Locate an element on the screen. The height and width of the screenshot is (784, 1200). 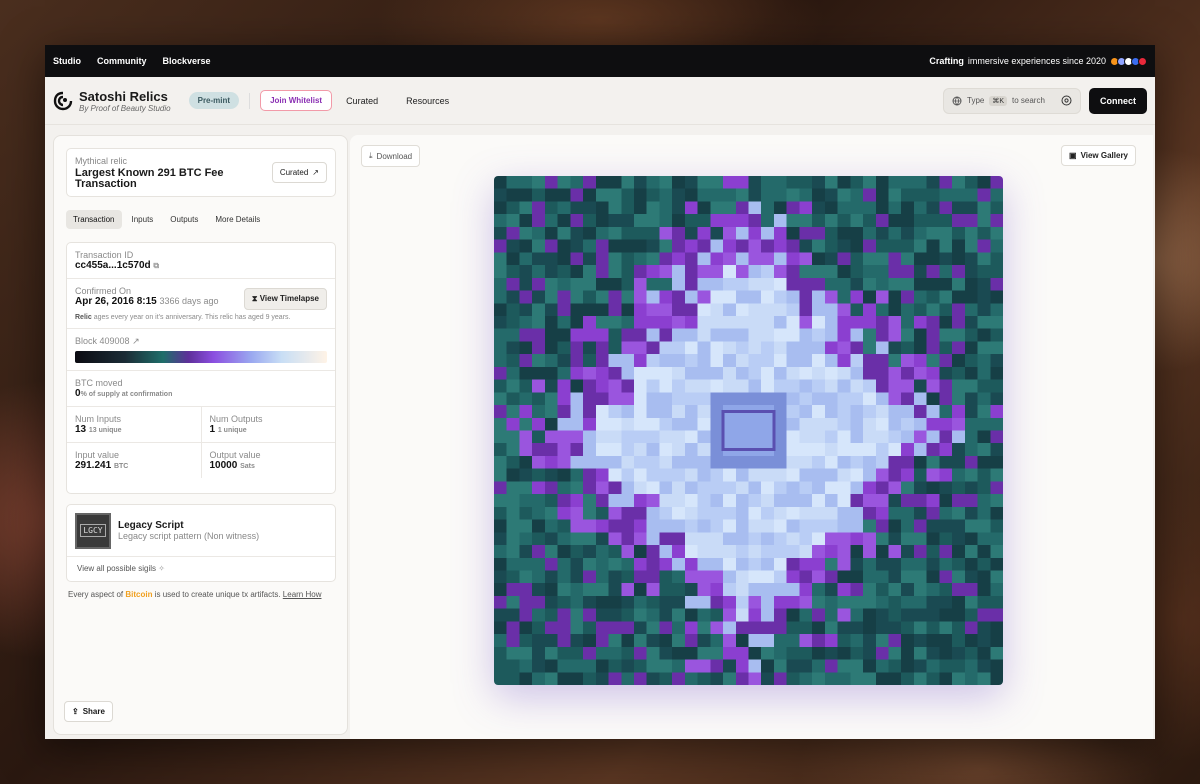
share-button: ⇪ Share is located at coordinates (88, 711).